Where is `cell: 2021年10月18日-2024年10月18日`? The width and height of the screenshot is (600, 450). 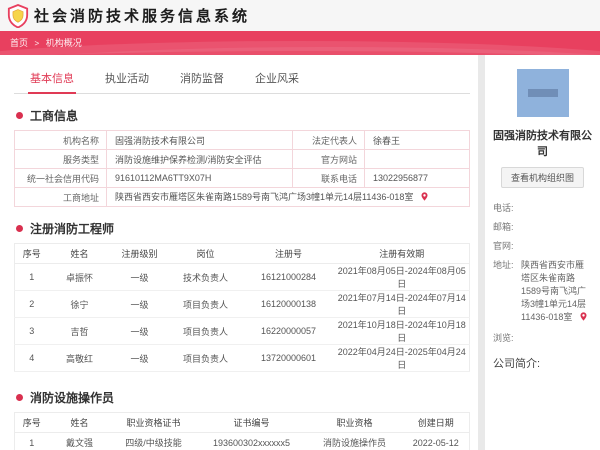 cell: 2021年10月18日-2024年10月18日 is located at coordinates (402, 331).